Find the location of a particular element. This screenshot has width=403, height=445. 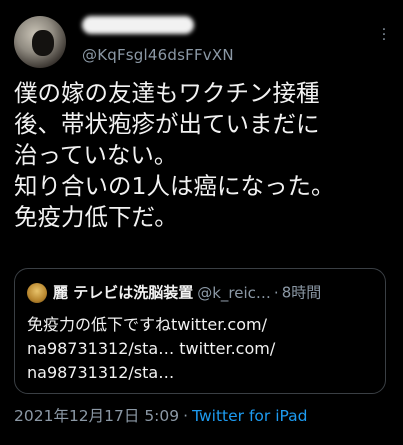

user-avatar is located at coordinates (40, 42).